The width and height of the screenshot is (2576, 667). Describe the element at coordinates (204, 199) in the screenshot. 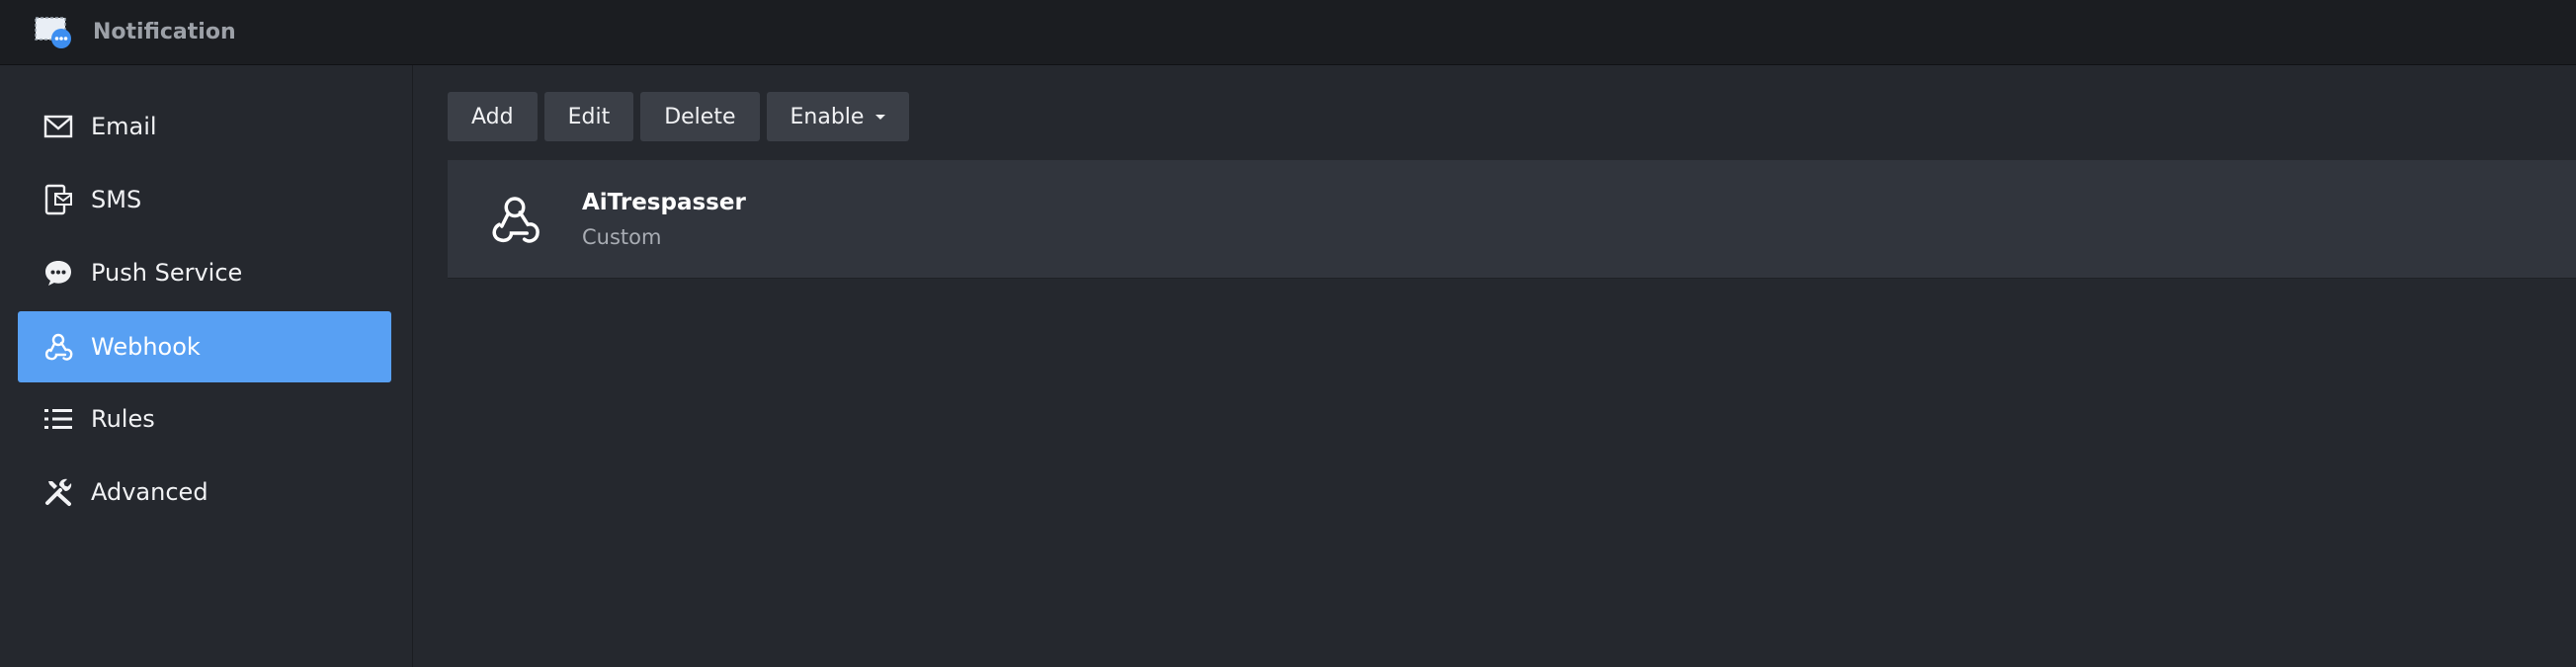

I see `sidebar-item-sms: SMS` at that location.